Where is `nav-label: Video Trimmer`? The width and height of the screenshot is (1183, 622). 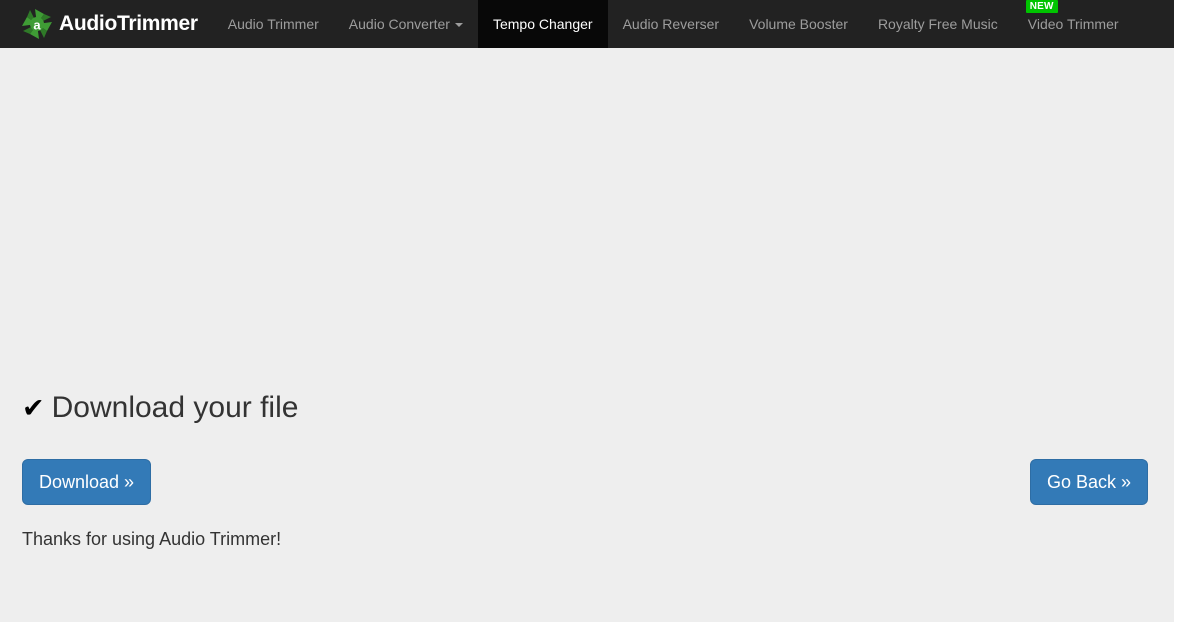 nav-label: Video Trimmer is located at coordinates (1073, 24).